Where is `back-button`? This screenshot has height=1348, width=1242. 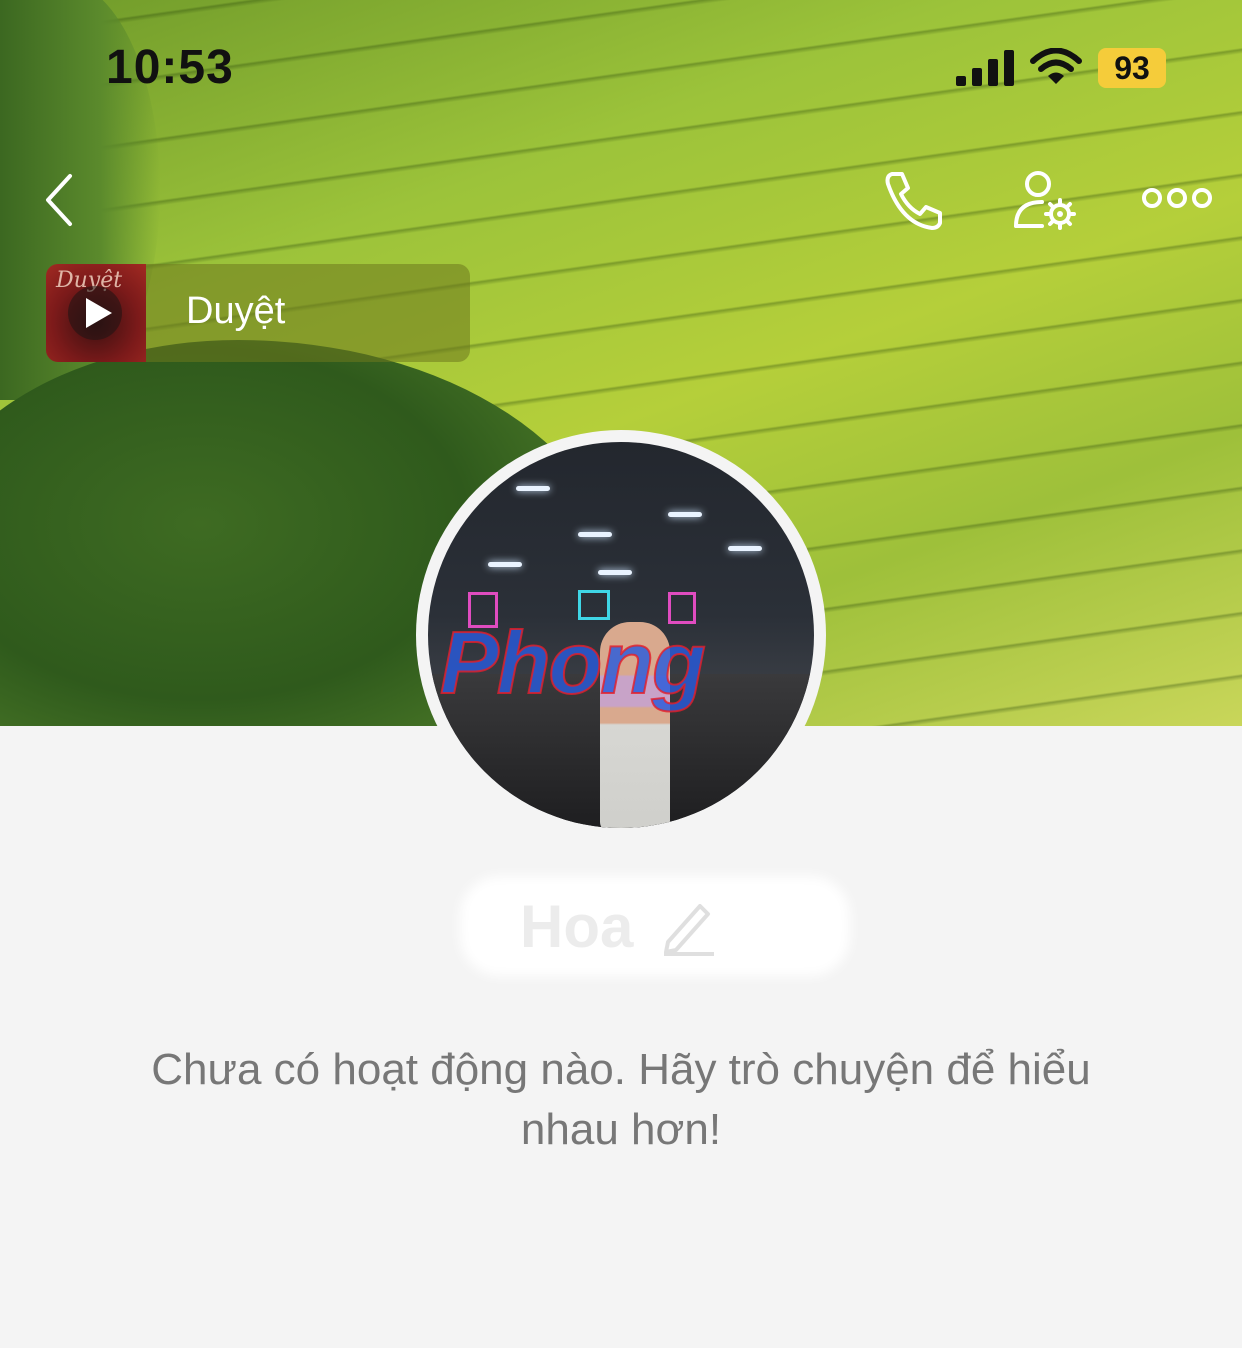 back-button is located at coordinates (62, 200).